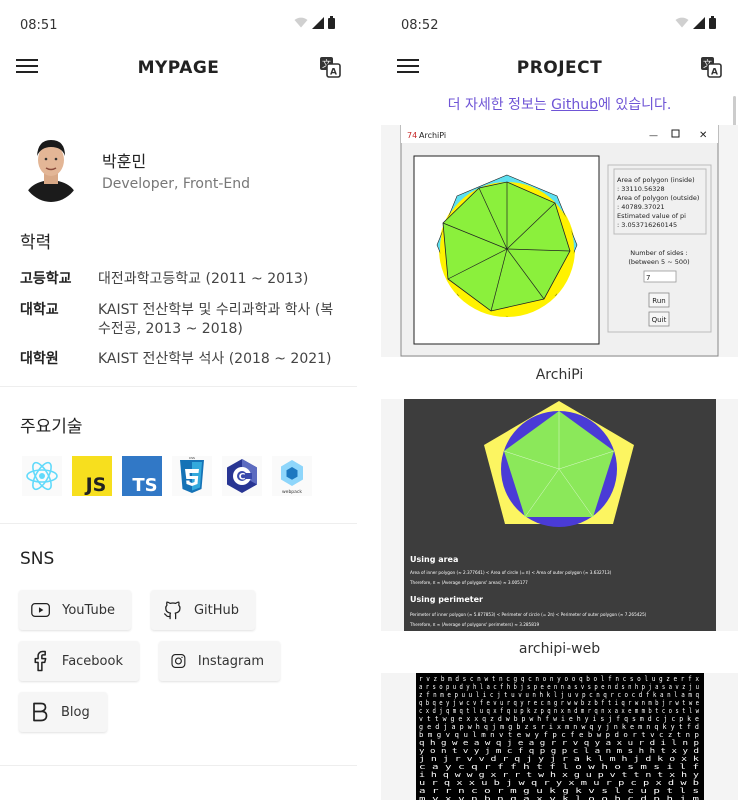  What do you see at coordinates (178, 661) in the screenshot?
I see `instagram-icon` at bounding box center [178, 661].